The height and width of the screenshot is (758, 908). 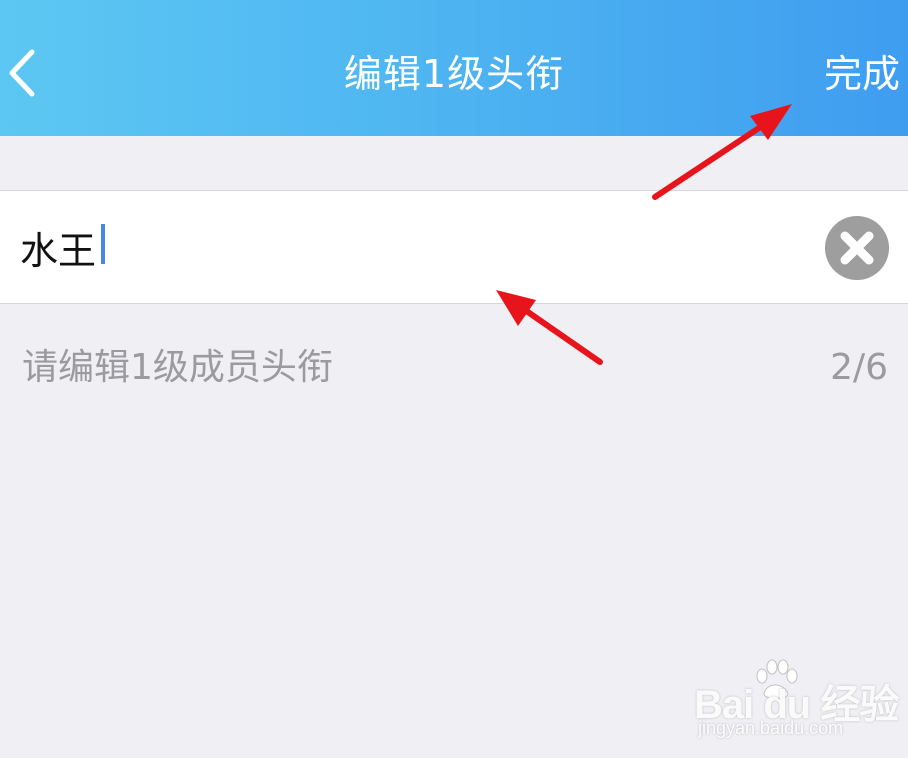 What do you see at coordinates (103, 244) in the screenshot?
I see `text-cursor` at bounding box center [103, 244].